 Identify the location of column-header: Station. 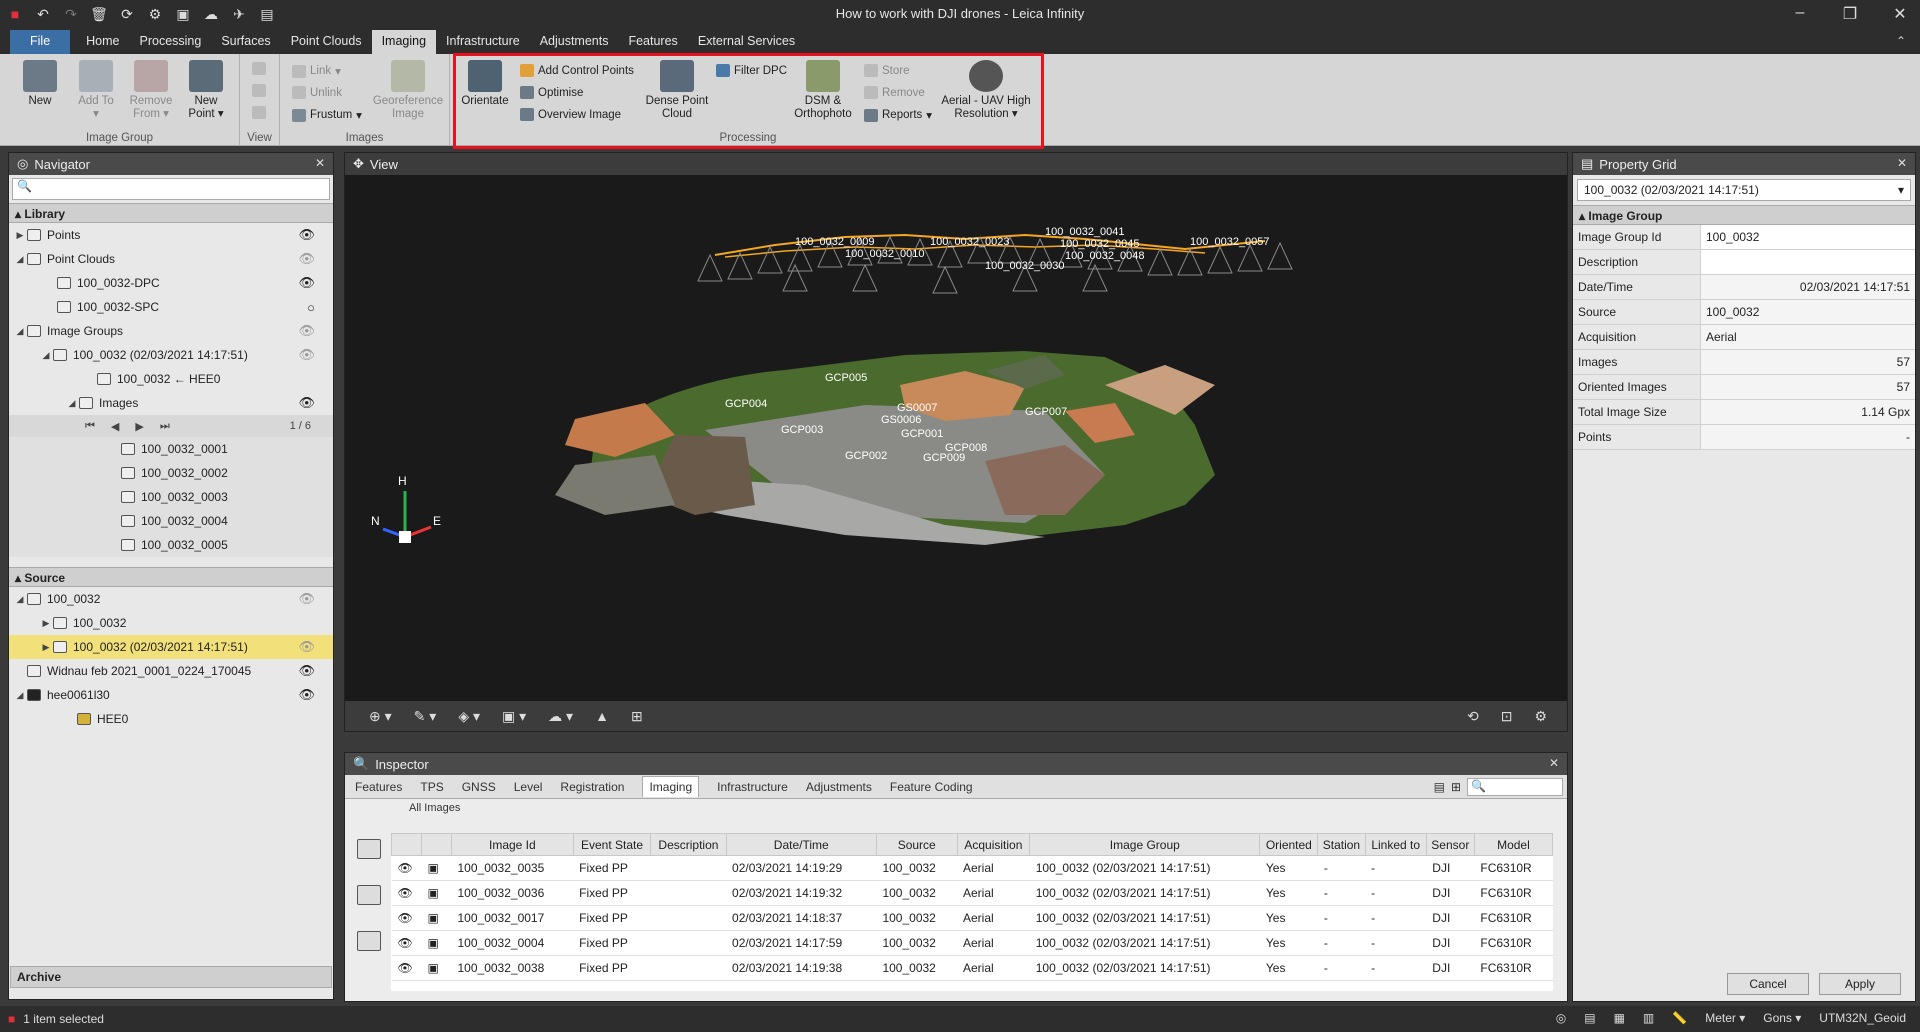
(1341, 844).